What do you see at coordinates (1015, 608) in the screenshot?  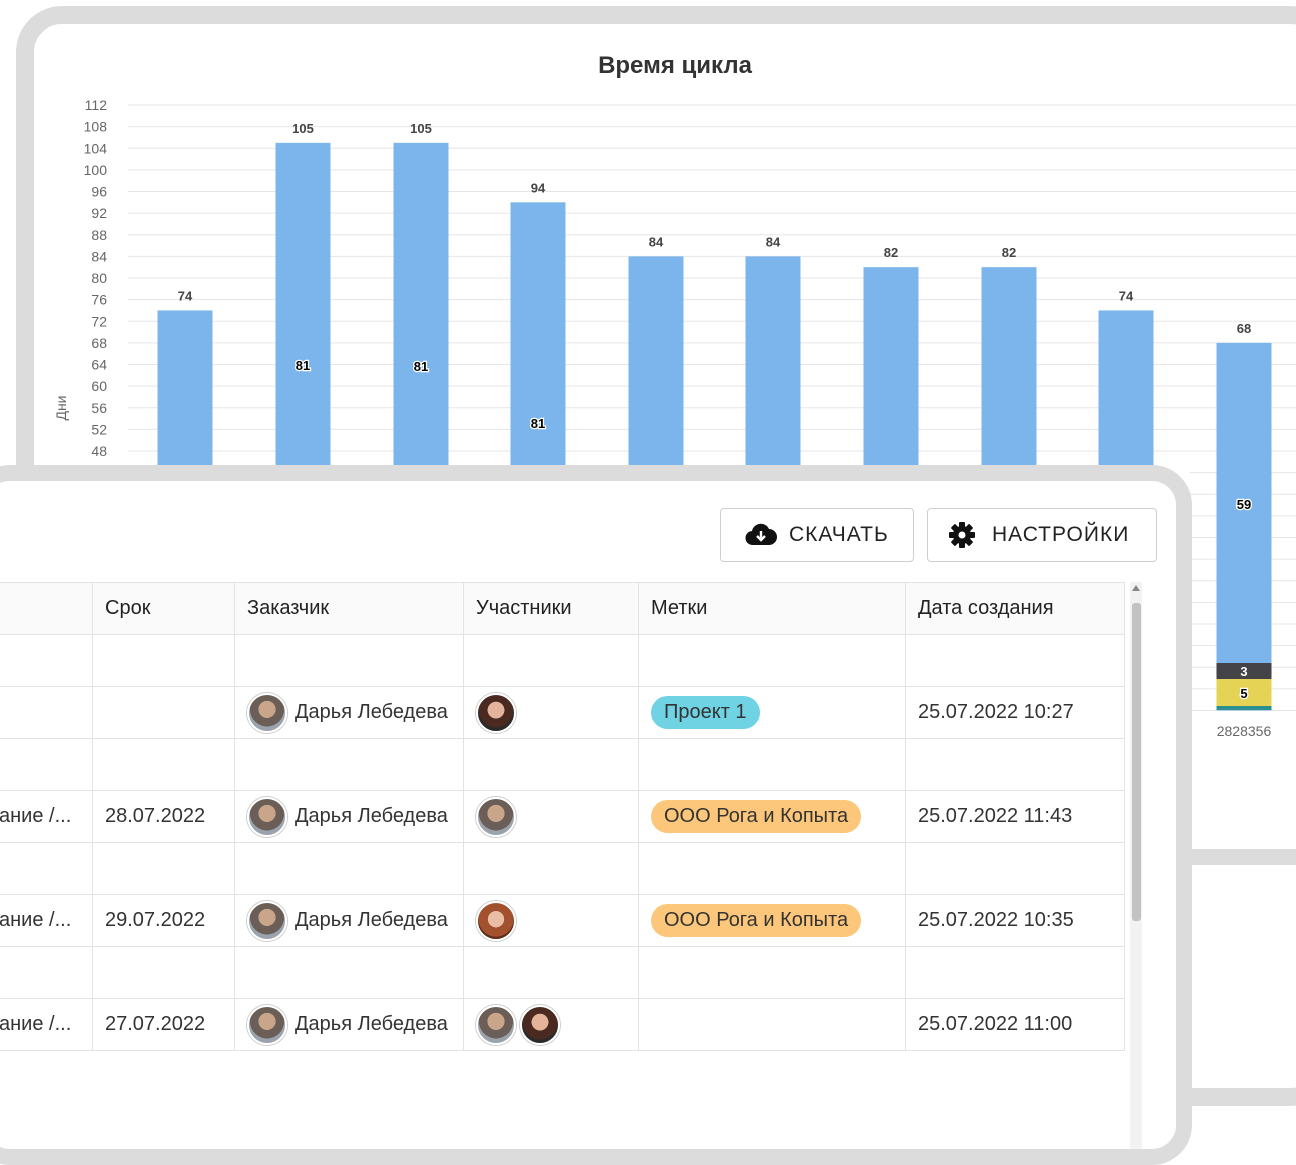 I see `column-header-created: Дата создания` at bounding box center [1015, 608].